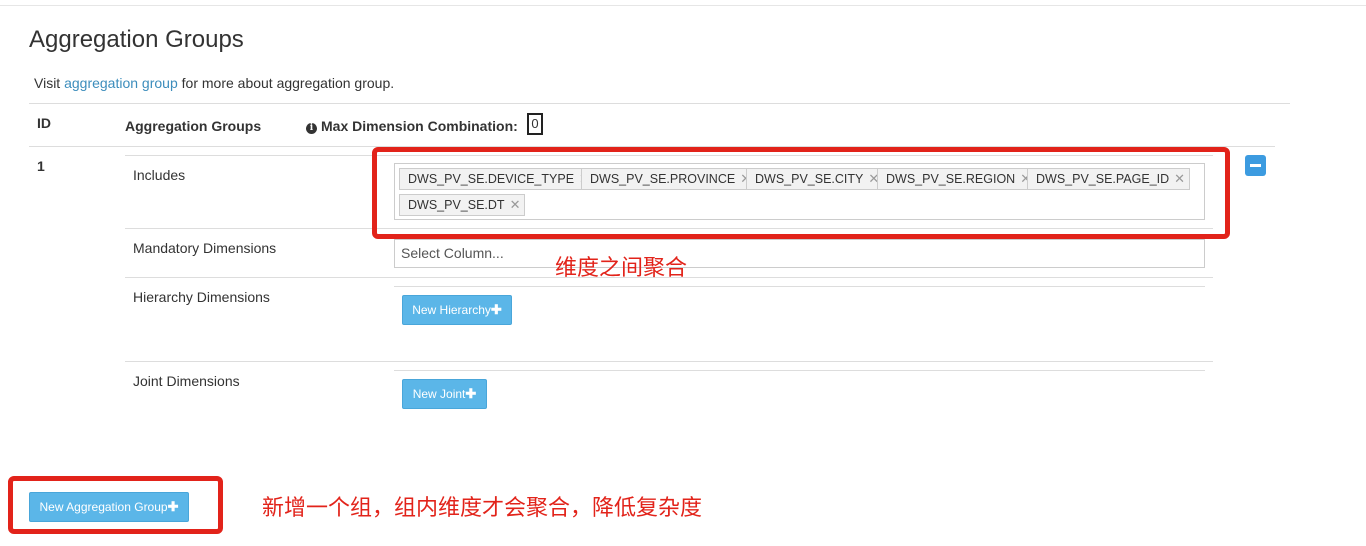 The height and width of the screenshot is (546, 1366). What do you see at coordinates (49, 83) in the screenshot?
I see `intro-prefix: Visit` at bounding box center [49, 83].